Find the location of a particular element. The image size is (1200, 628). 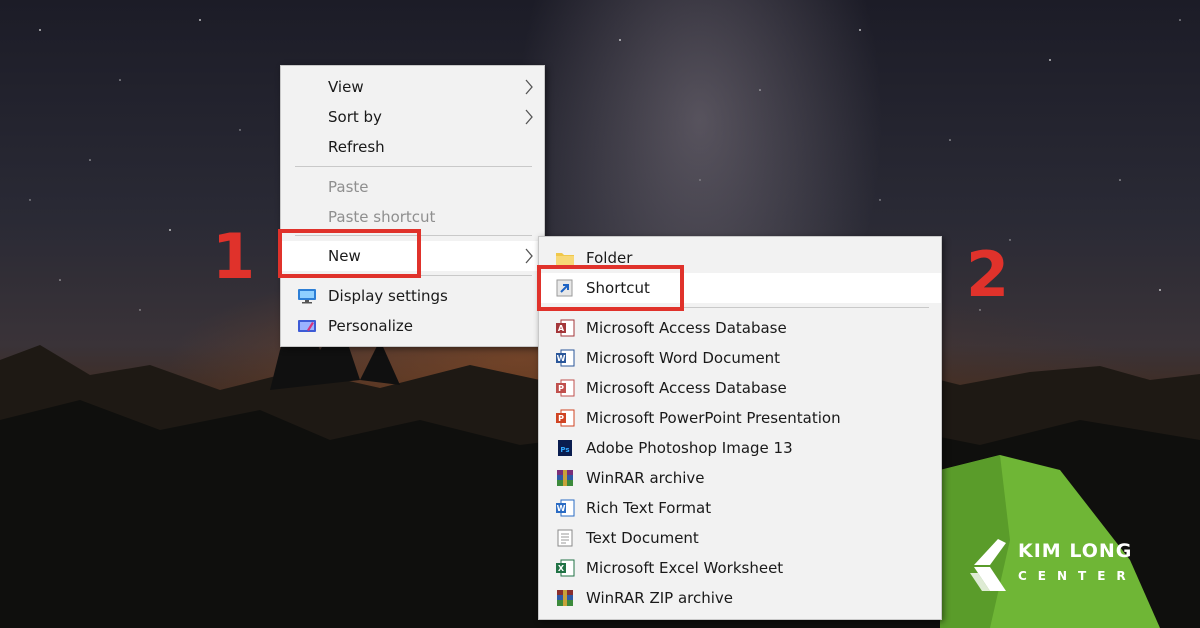

word-icon: W is located at coordinates (565, 358).